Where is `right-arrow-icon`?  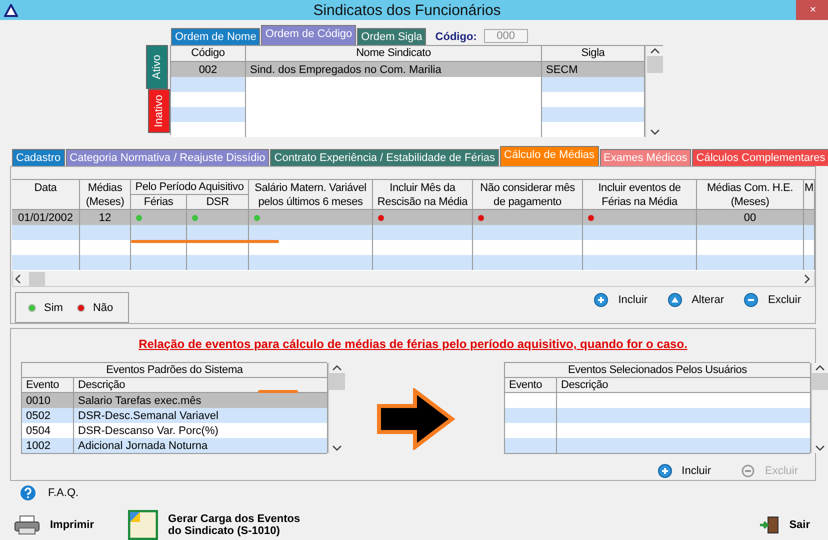 right-arrow-icon is located at coordinates (416, 419).